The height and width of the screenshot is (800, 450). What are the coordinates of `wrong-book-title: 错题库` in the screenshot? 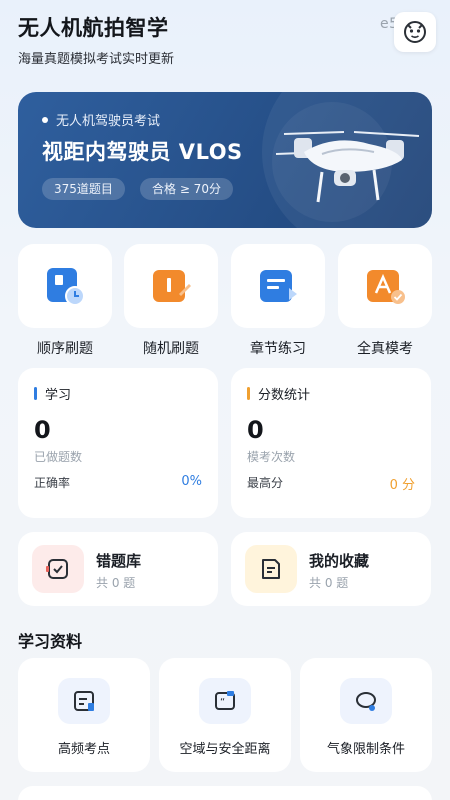 It's located at (119, 561).